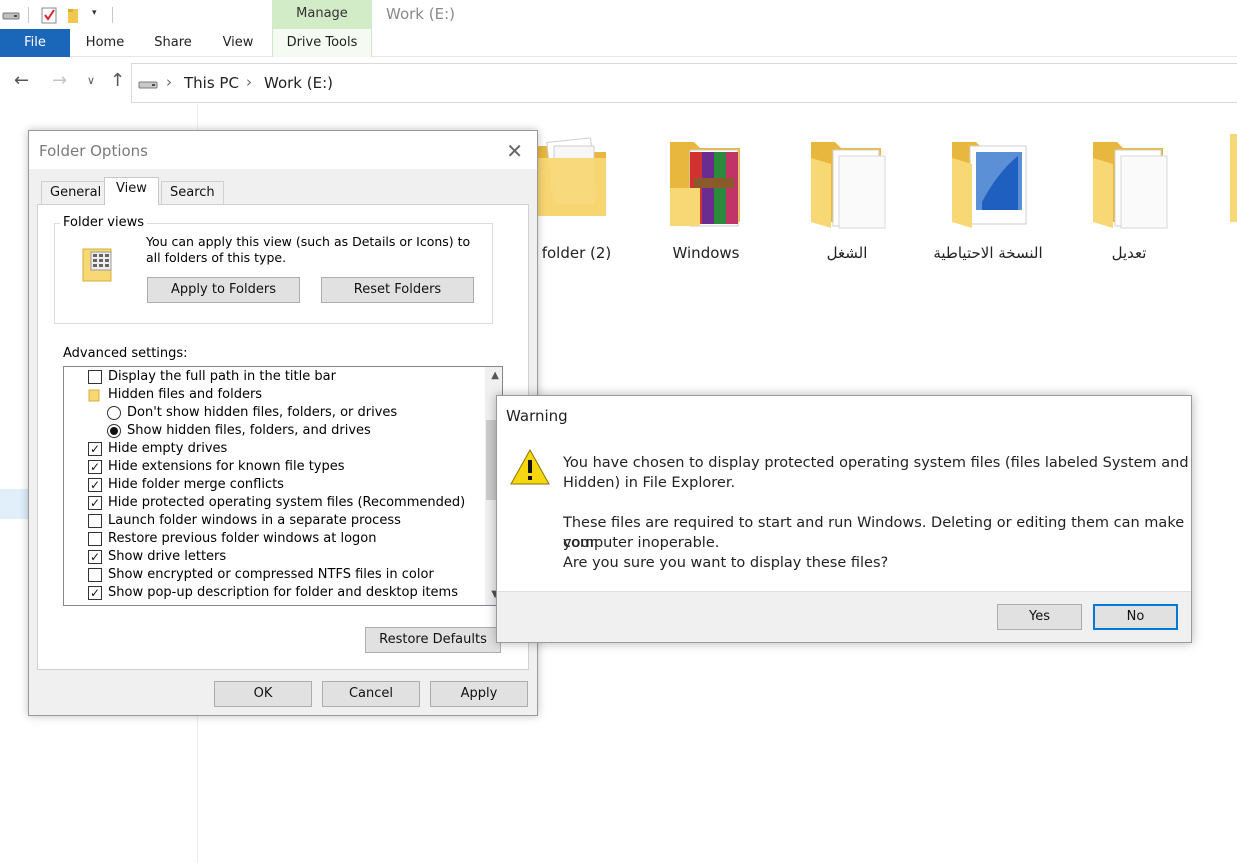  I want to click on setting-label: Hide empty drives, so click(168, 448).